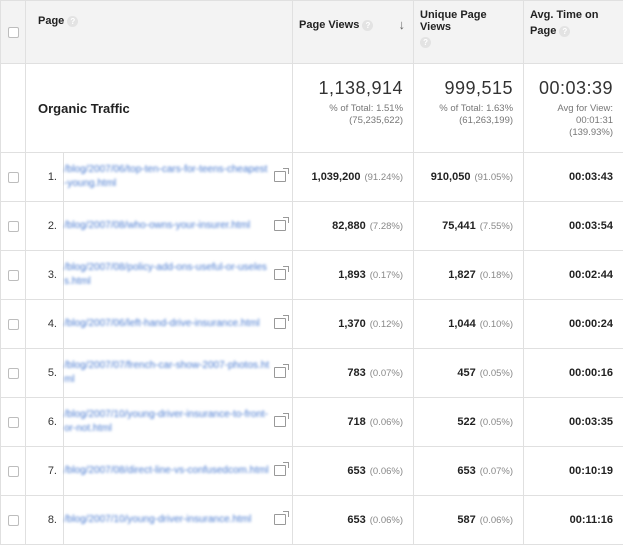 The image size is (623, 545). Describe the element at coordinates (386, 324) in the screenshot. I see `row-page-views-pct: (0.12%)` at that location.